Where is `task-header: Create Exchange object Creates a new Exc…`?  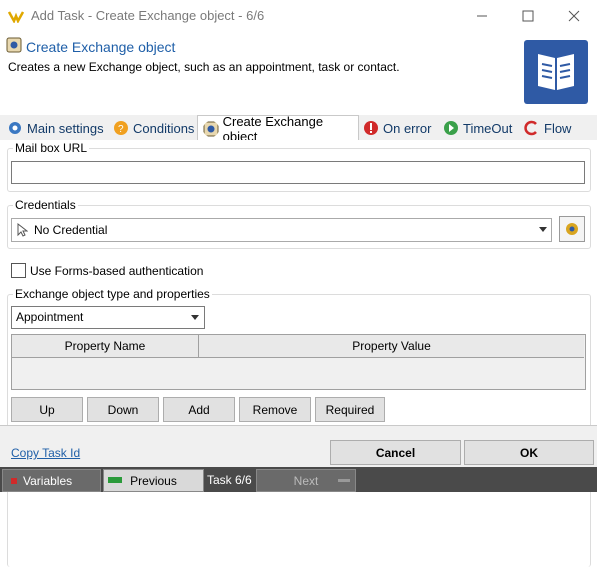 task-header: Create Exchange object Creates a new Exc… is located at coordinates (298, 73).